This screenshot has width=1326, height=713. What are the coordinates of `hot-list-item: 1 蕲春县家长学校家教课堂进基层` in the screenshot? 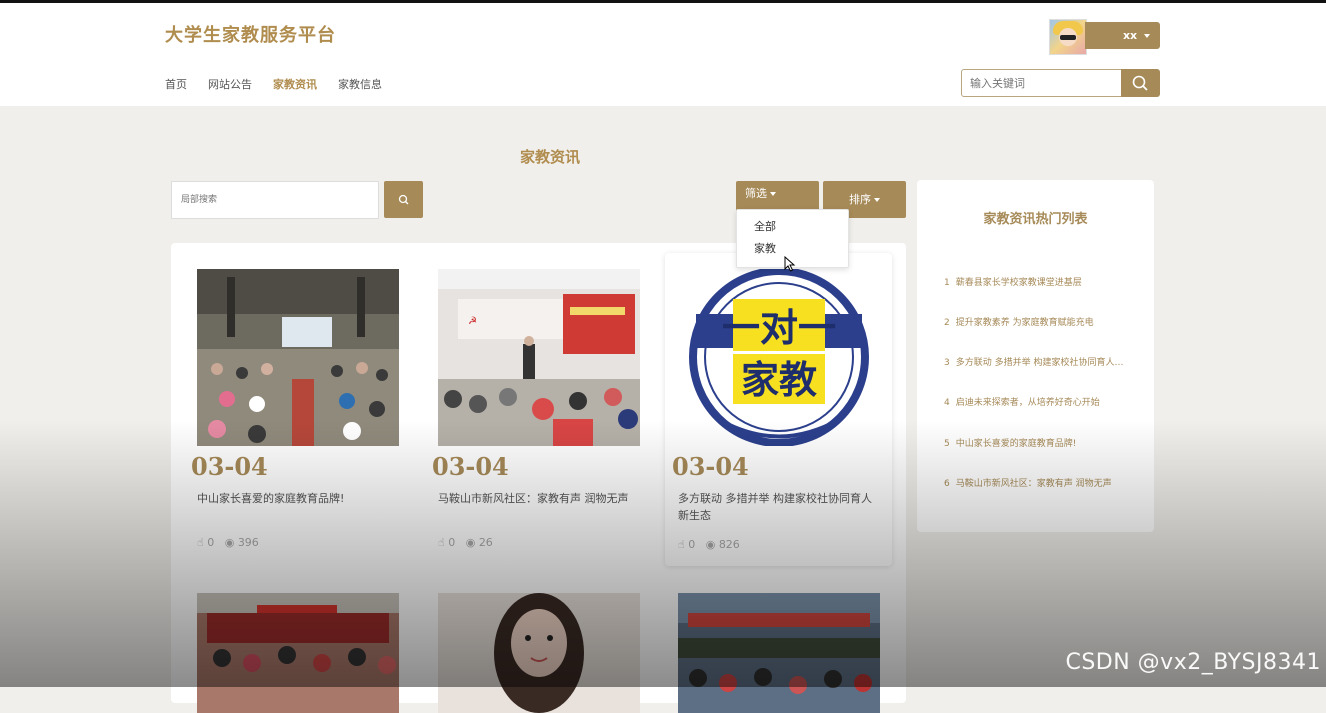 It's located at (1037, 281).